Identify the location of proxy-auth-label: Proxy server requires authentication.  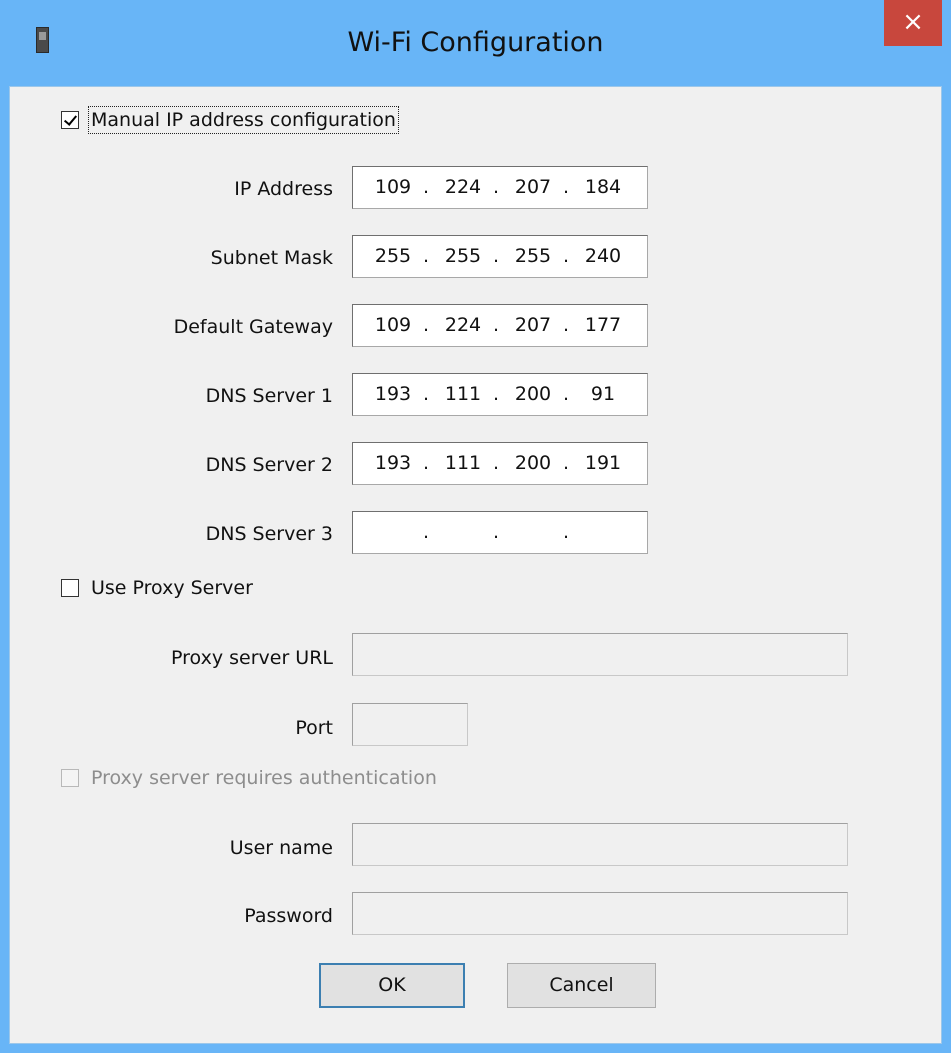
(264, 778).